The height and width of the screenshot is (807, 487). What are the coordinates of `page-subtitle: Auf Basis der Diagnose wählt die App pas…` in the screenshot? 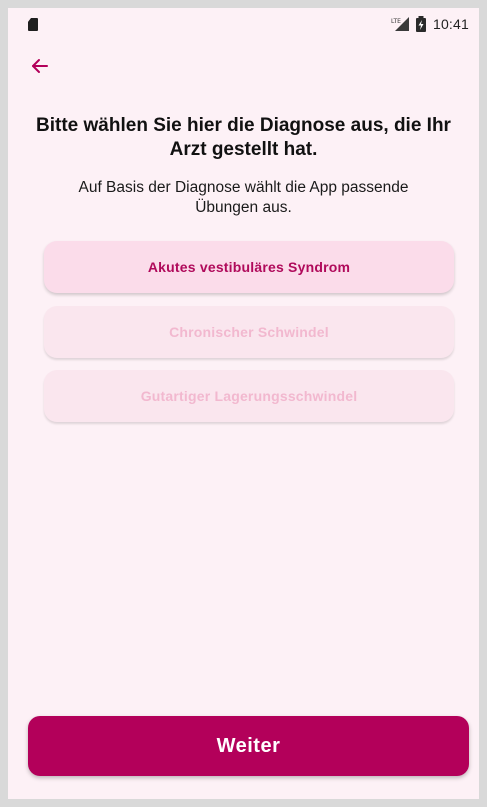 It's located at (243, 197).